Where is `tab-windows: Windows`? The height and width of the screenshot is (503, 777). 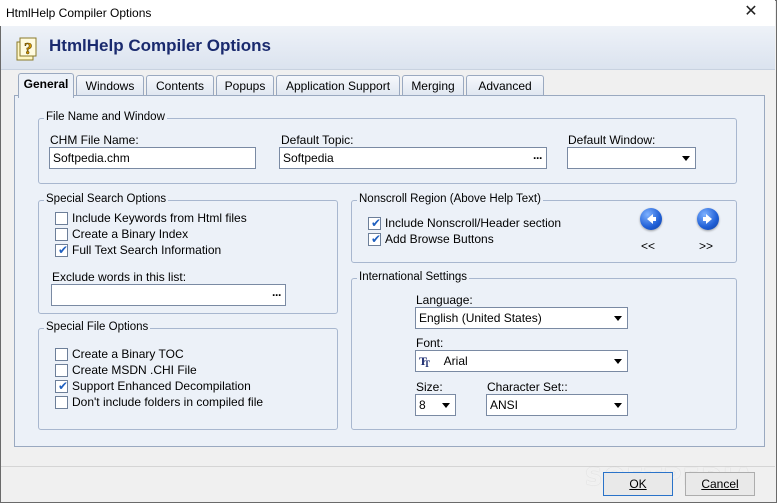
tab-windows: Windows is located at coordinates (110, 85).